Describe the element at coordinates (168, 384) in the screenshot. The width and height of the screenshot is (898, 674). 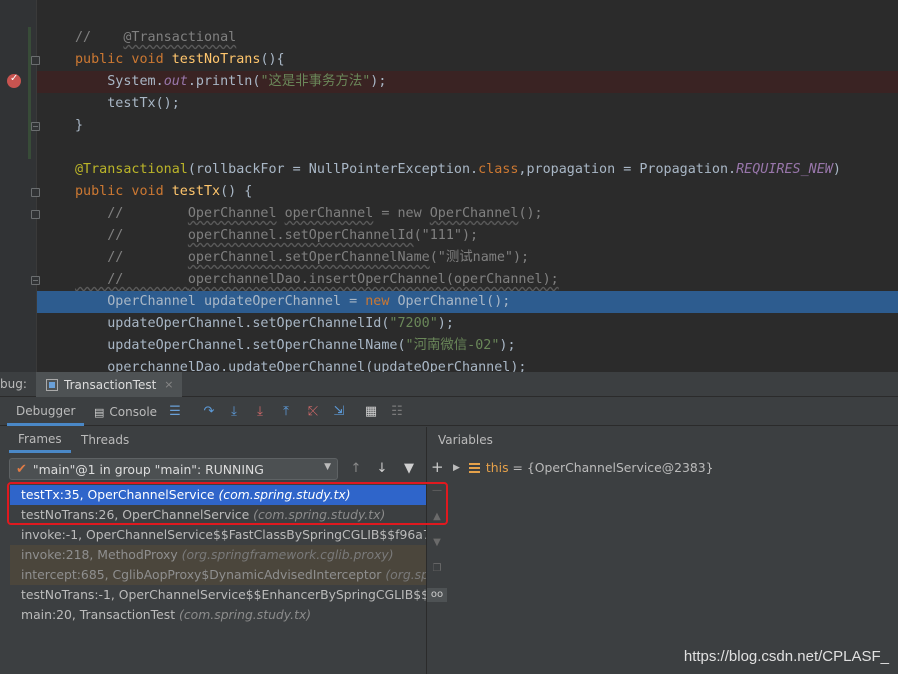
I see `close-icon: ×` at that location.